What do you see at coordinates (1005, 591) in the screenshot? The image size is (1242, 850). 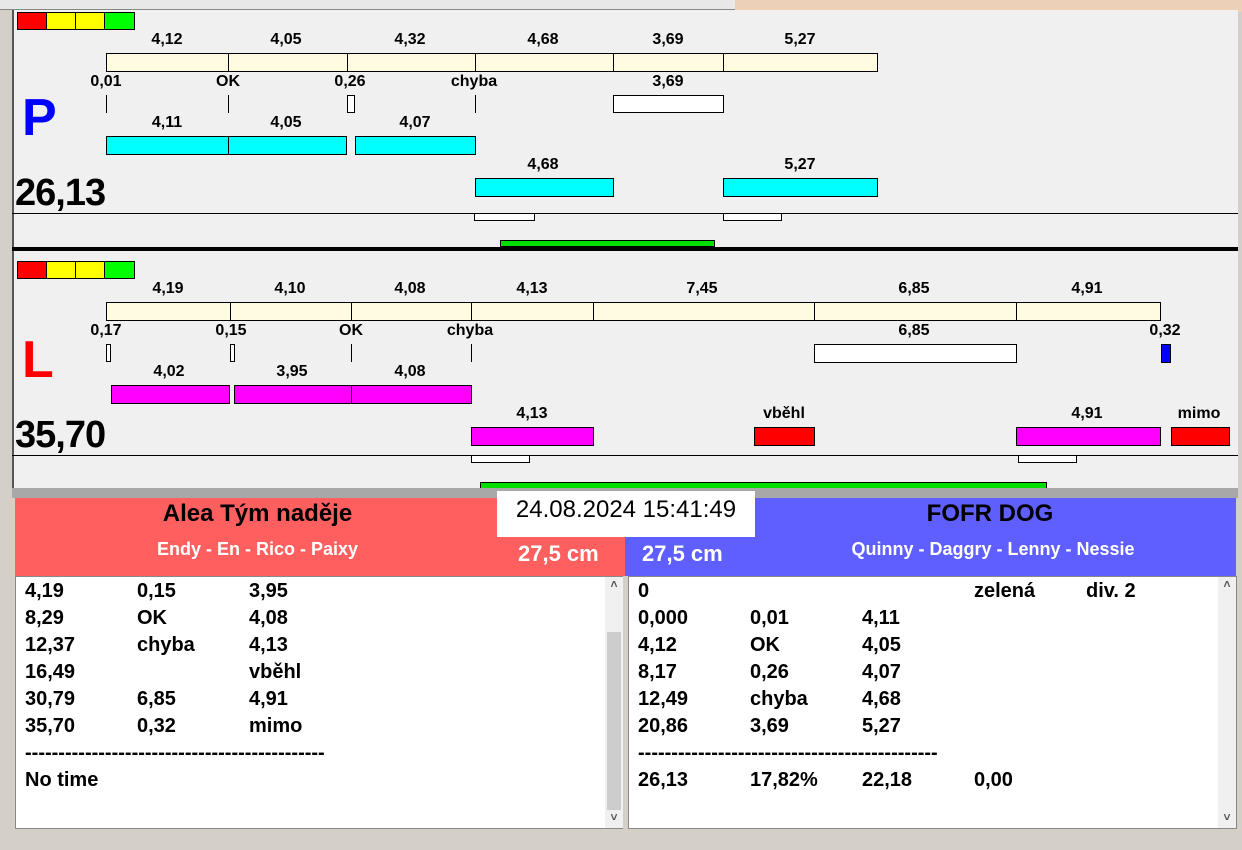 I see `cell: zelená` at bounding box center [1005, 591].